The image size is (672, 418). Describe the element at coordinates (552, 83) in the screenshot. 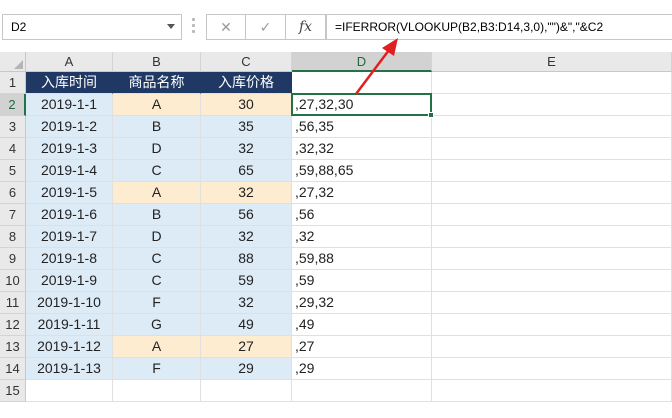

I see `cell-e1` at that location.